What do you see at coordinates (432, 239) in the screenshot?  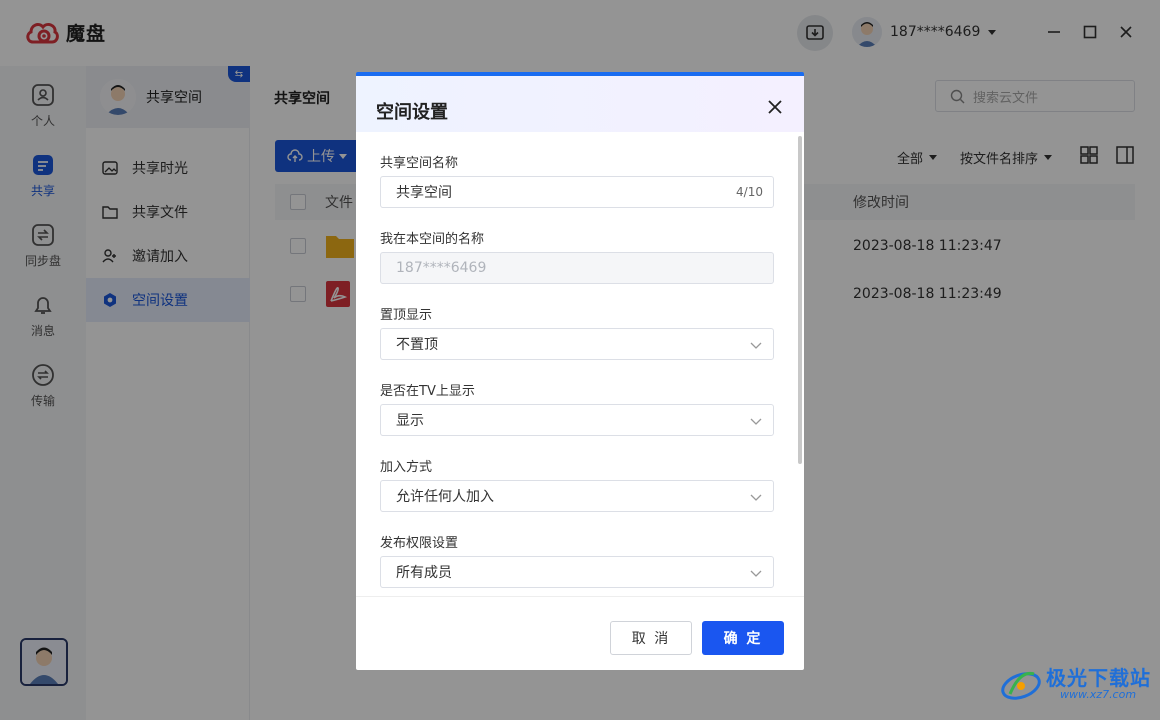 I see `my-name-label: 我在本空间的名称` at bounding box center [432, 239].